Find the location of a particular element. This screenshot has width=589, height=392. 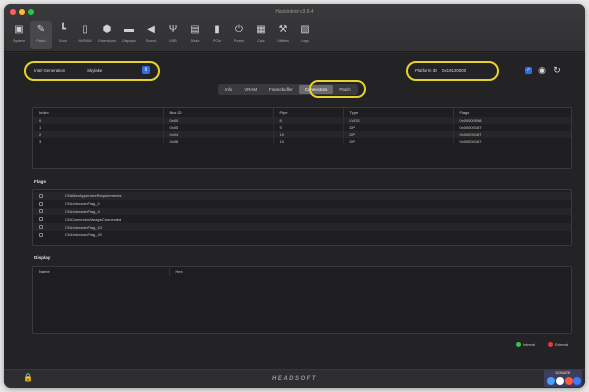

cell-bus-id: 0x06 is located at coordinates (218, 141).